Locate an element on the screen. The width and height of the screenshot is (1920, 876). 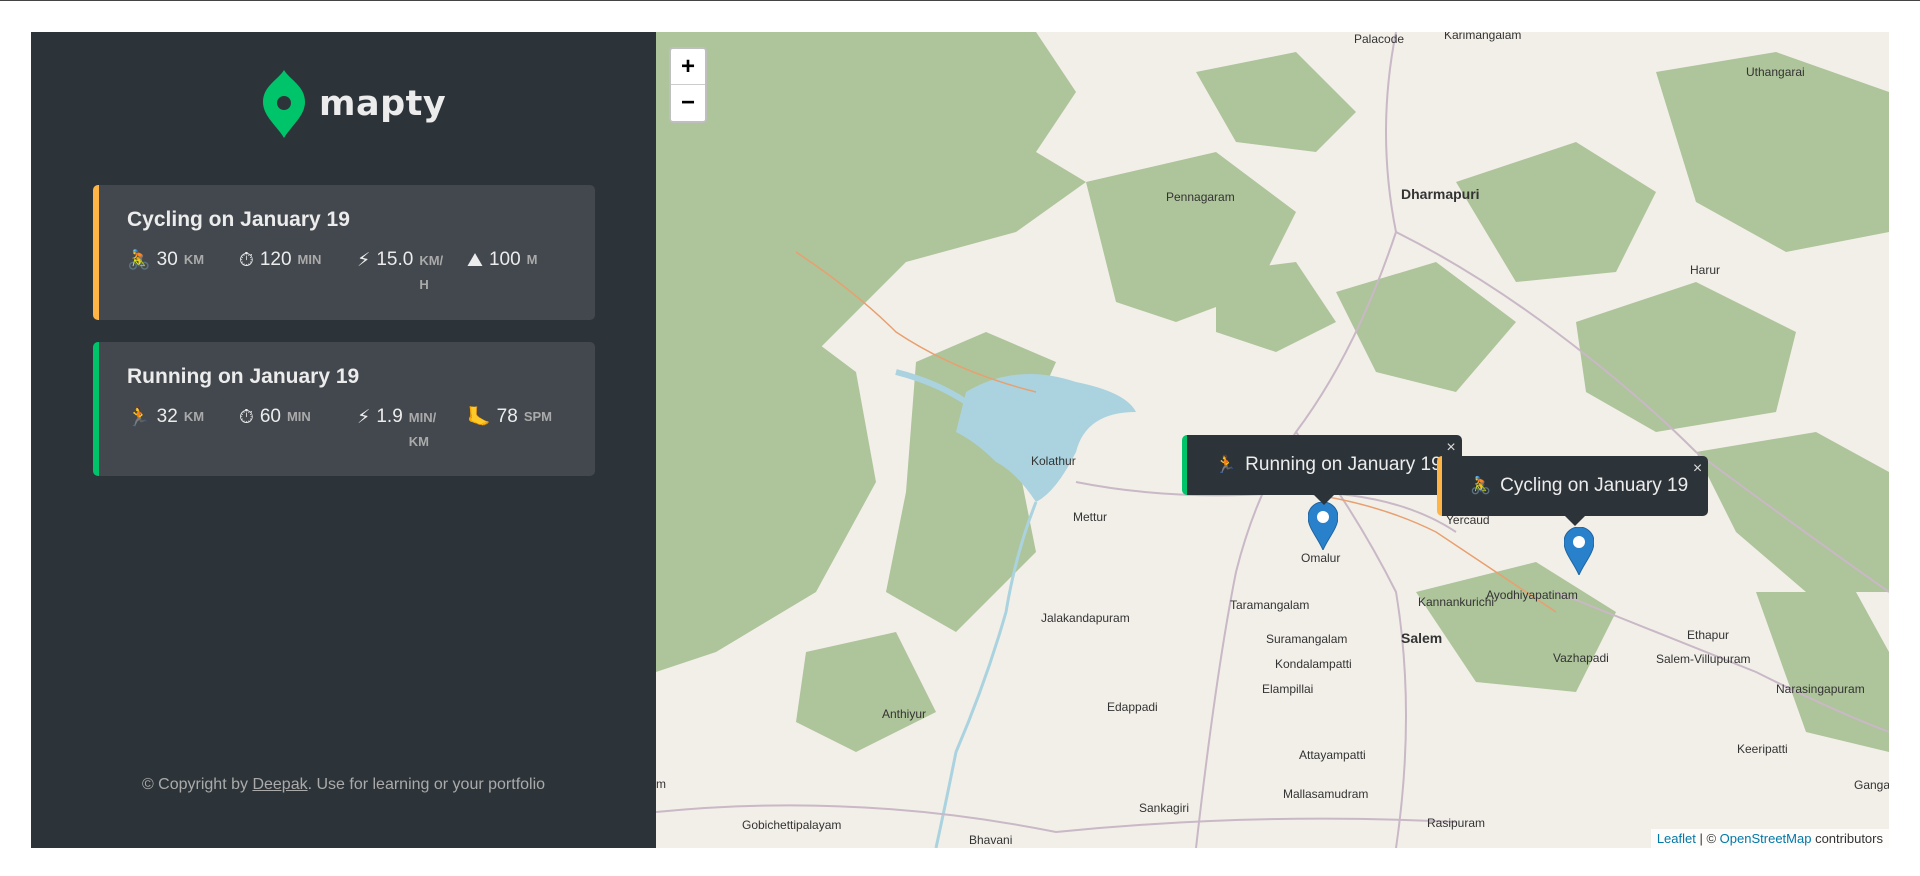
distance-detail: 🏃 32 KM is located at coordinates (183, 430).